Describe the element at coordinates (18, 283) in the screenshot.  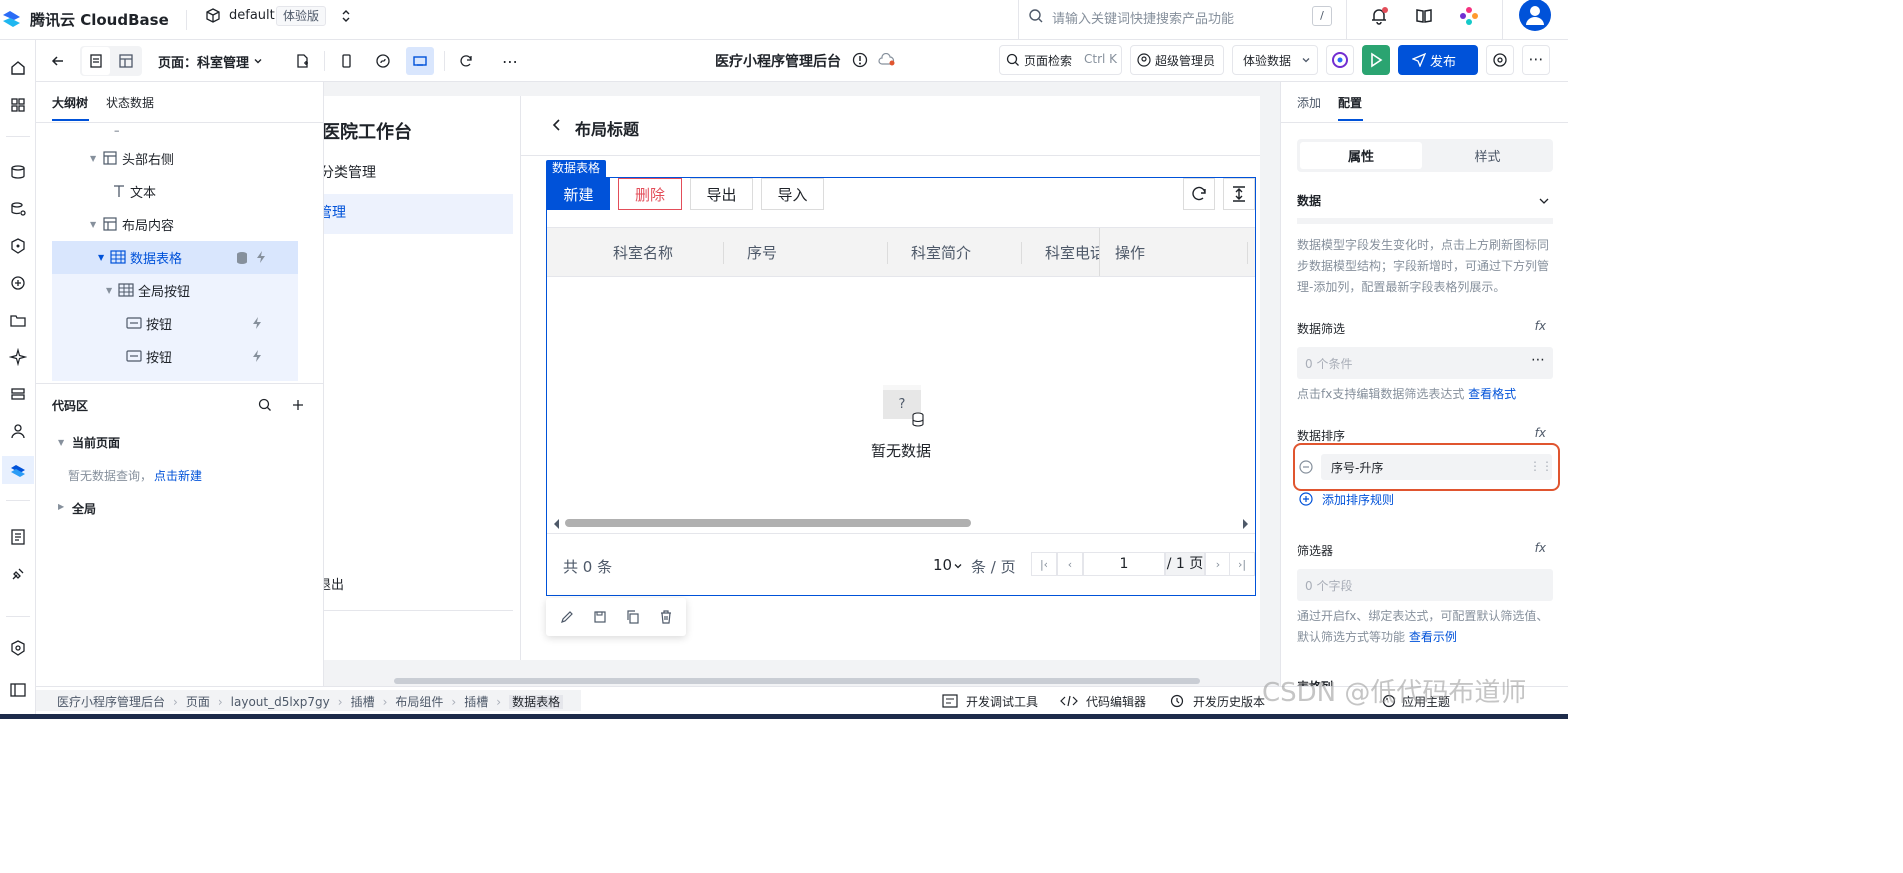
I see `function-icon` at that location.